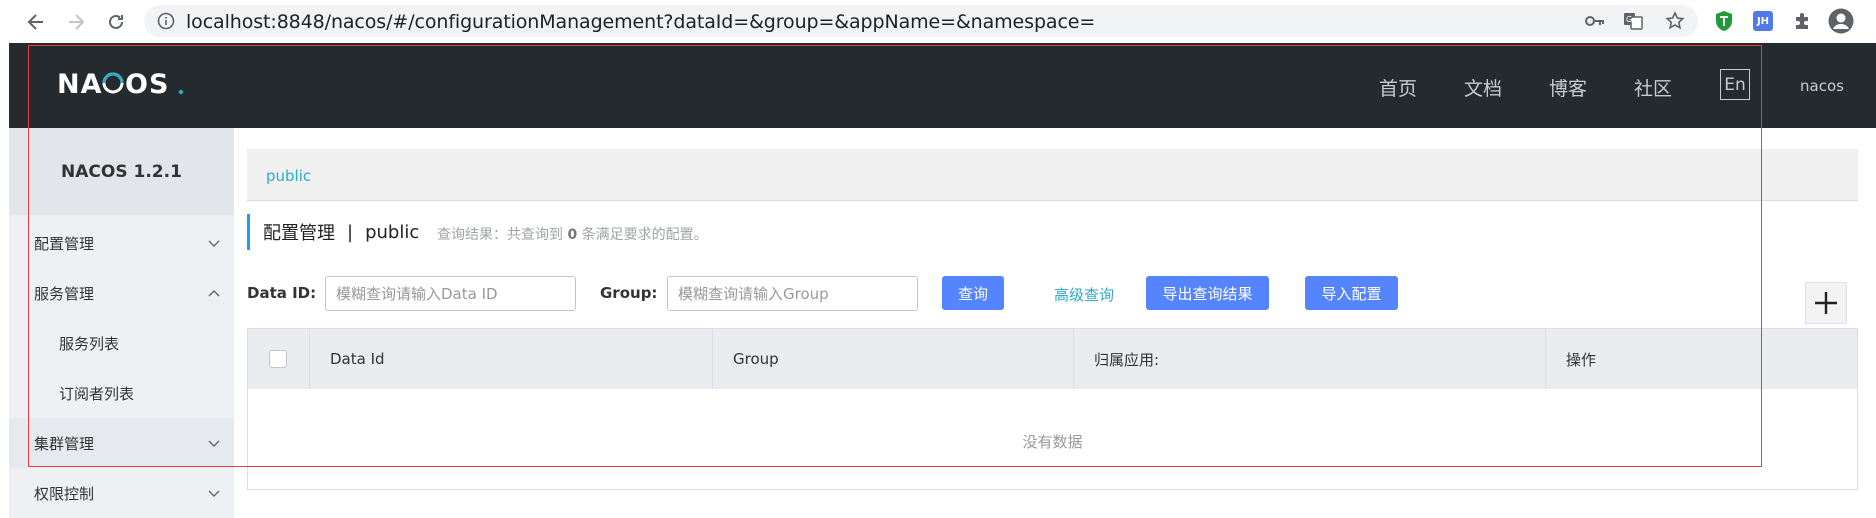  Describe the element at coordinates (97, 393) in the screenshot. I see `sidebar-item-label: 订阅者列表` at that location.